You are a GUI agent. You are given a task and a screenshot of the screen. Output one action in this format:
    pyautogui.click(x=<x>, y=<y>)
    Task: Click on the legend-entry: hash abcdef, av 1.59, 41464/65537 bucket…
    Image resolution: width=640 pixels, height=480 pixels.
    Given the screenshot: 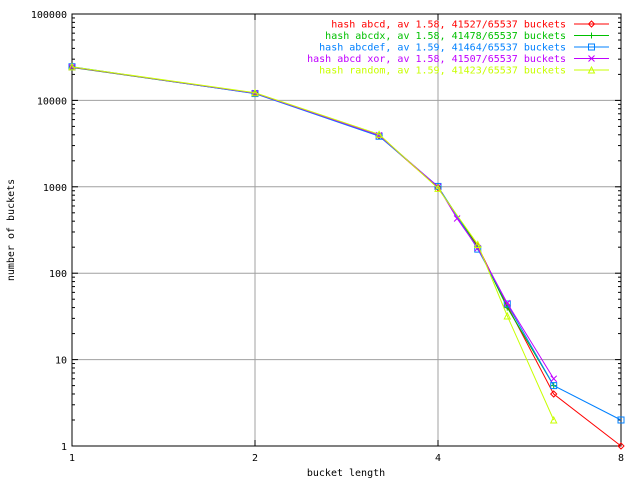 What is the action you would take?
    pyautogui.click(x=464, y=48)
    